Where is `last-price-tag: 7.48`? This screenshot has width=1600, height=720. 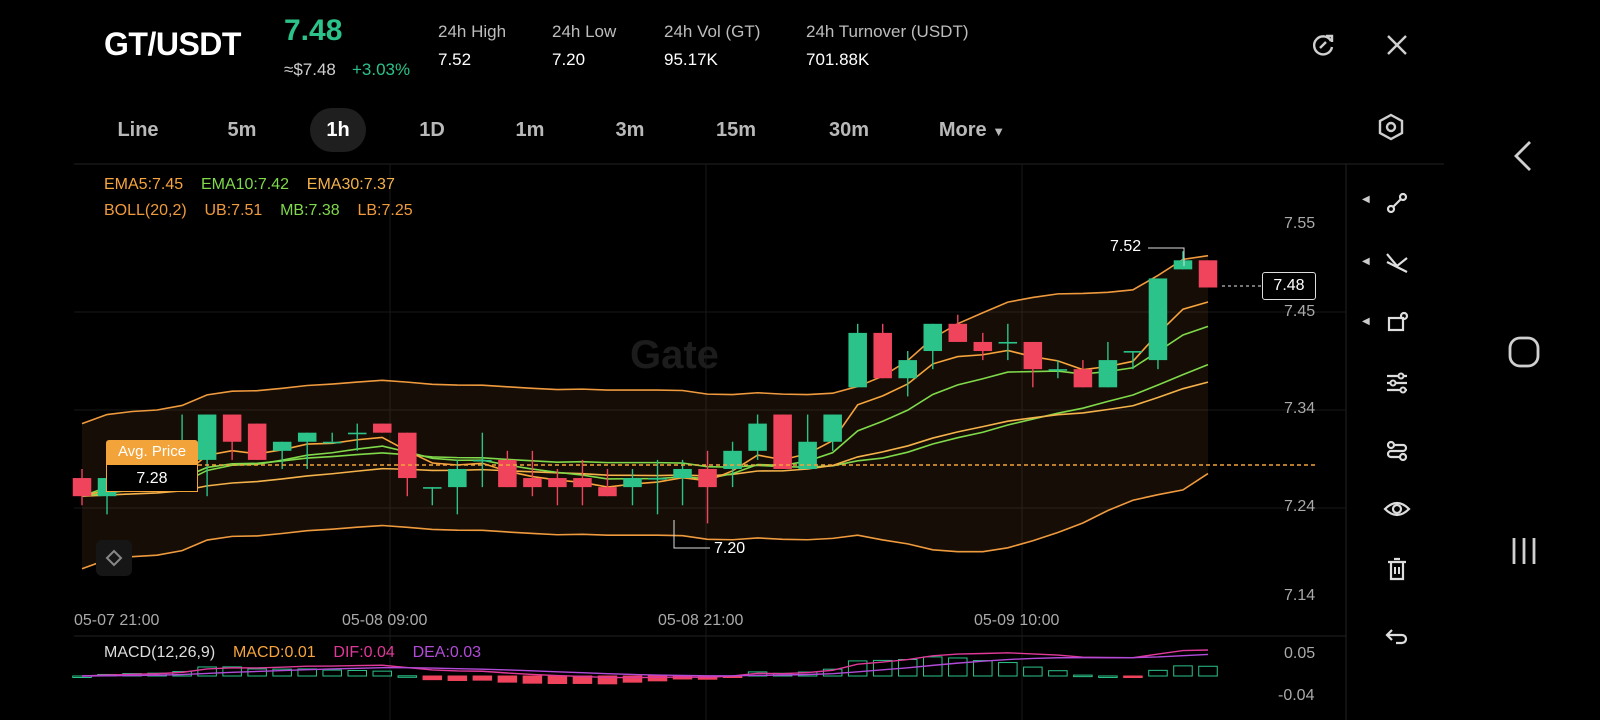 last-price-tag: 7.48 is located at coordinates (1289, 286).